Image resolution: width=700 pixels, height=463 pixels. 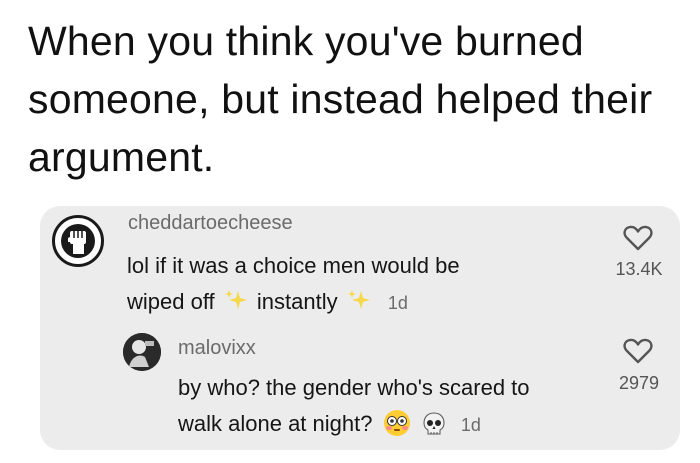 I want to click on comment-text-part-1: wiped off, so click(x=171, y=301).